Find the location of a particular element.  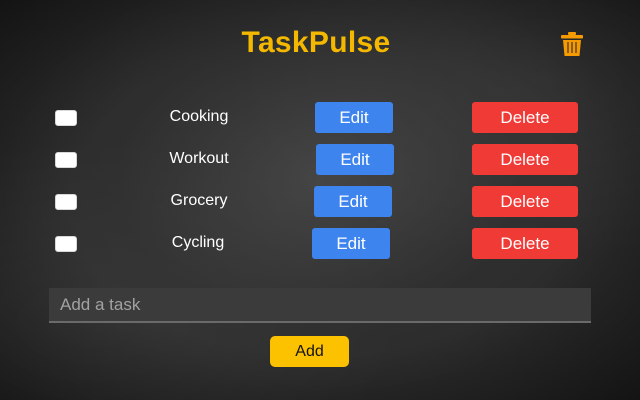

app-title: TaskPulse is located at coordinates (316, 42).